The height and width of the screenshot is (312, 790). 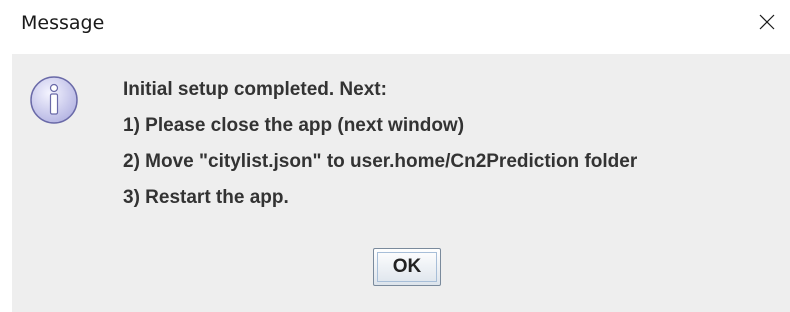 I want to click on message-line-1: Initial setup completed. Next:, so click(x=255, y=89).